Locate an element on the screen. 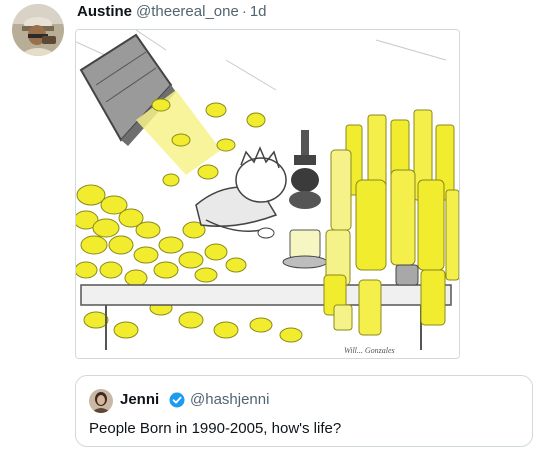 Image resolution: width=556 pixels, height=459 pixels. artist-signature: Will... Gonzales is located at coordinates (369, 350).